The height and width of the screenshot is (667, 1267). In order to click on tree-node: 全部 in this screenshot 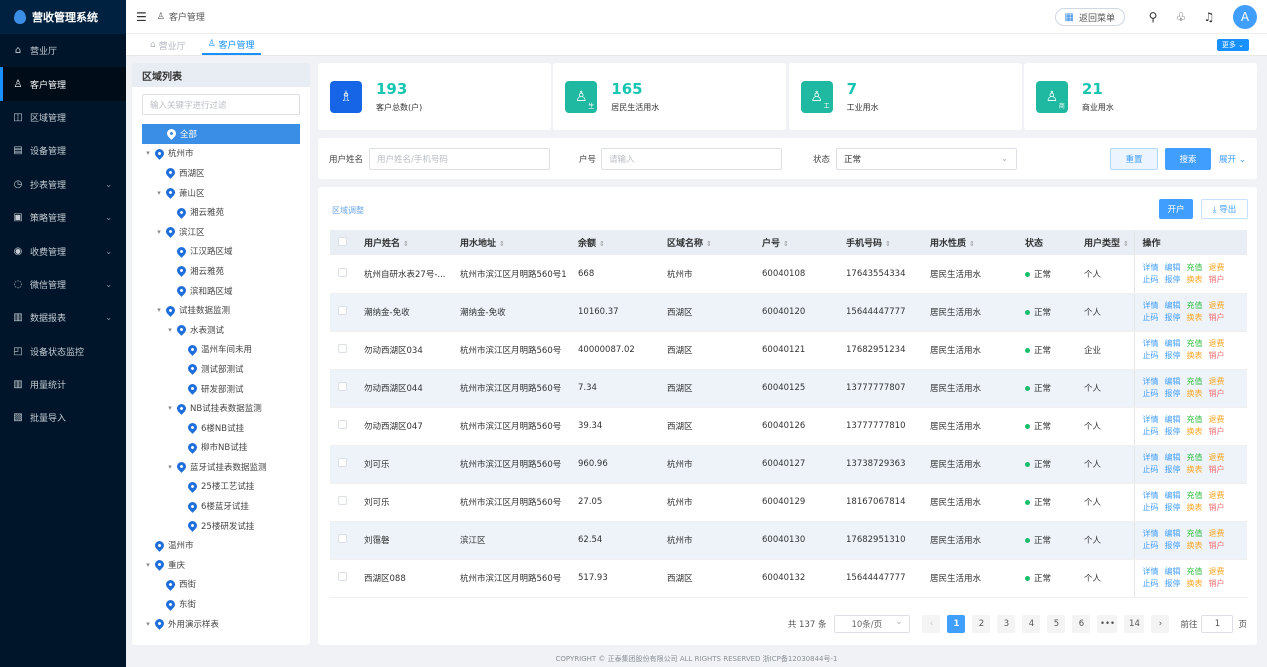, I will do `click(221, 134)`.